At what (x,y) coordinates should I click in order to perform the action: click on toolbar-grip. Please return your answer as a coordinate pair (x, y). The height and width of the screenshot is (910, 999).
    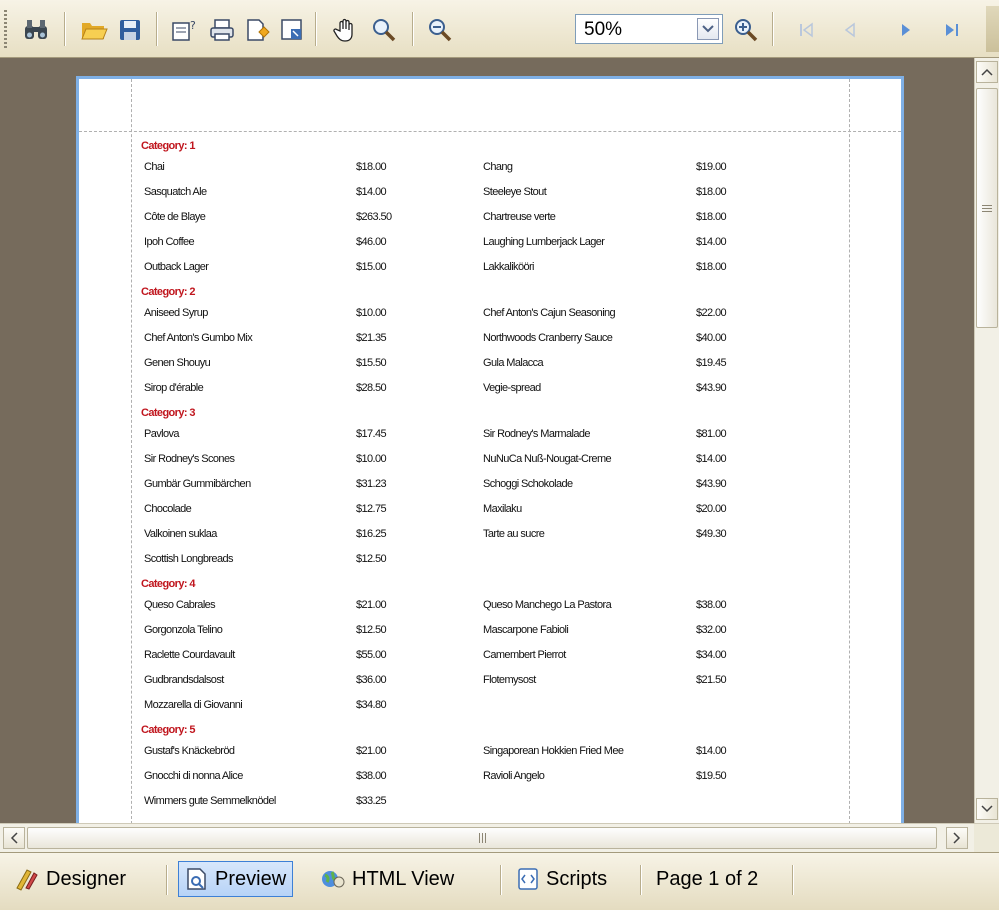
    Looking at the image, I should click on (5, 29).